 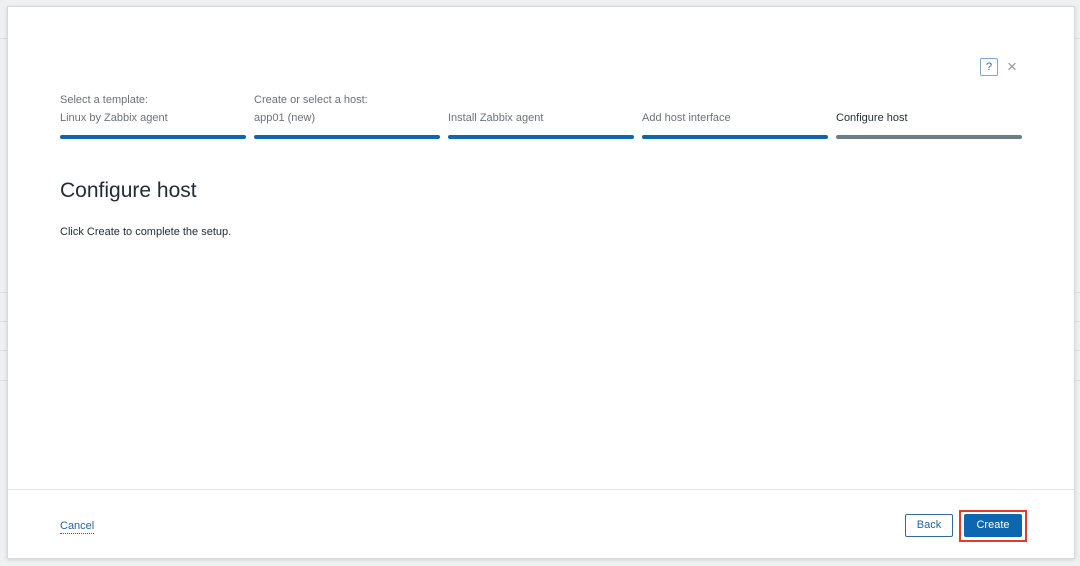 What do you see at coordinates (77, 527) in the screenshot?
I see `cancel-link: Cancel` at bounding box center [77, 527].